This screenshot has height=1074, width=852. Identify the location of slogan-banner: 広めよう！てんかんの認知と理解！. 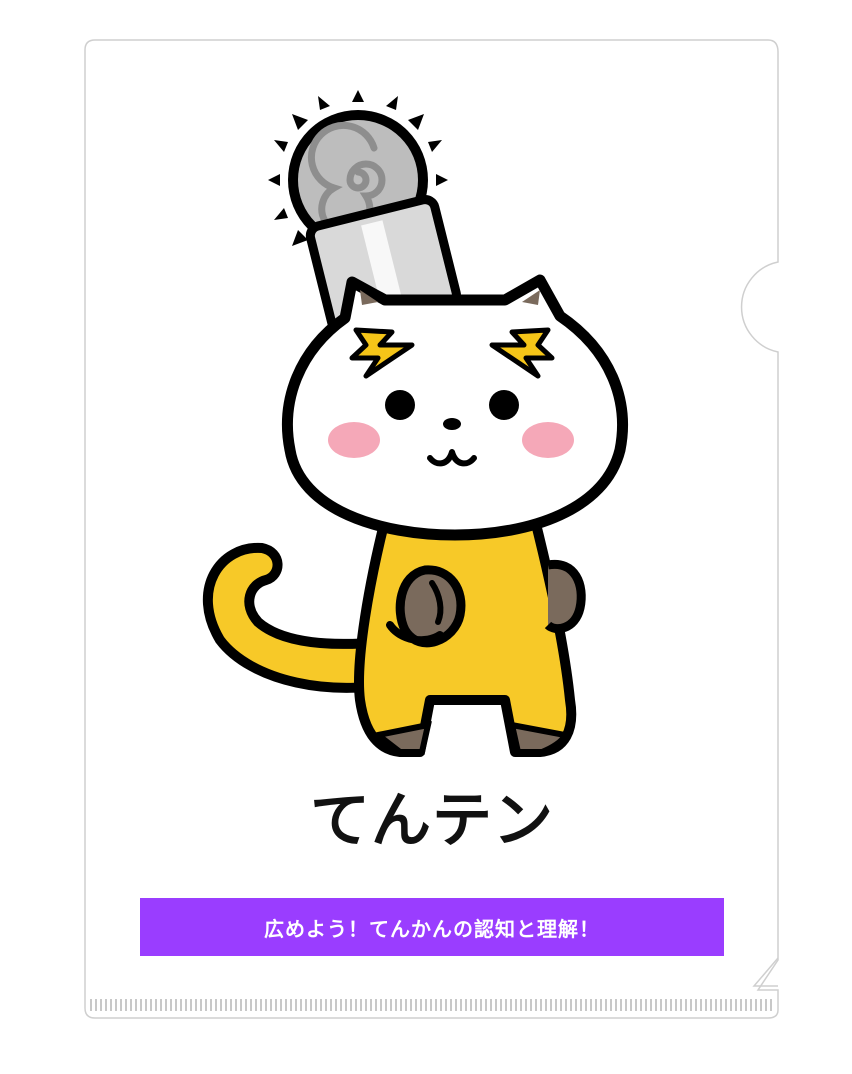
(432, 928).